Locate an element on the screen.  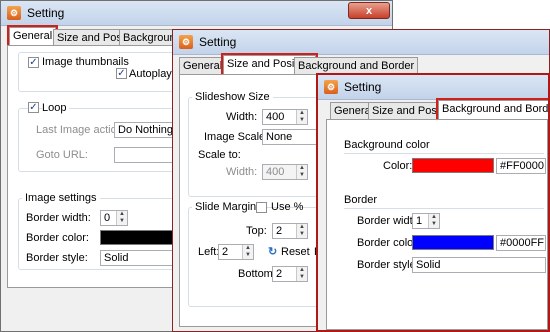
image-scale-select: None is located at coordinates (292, 137).